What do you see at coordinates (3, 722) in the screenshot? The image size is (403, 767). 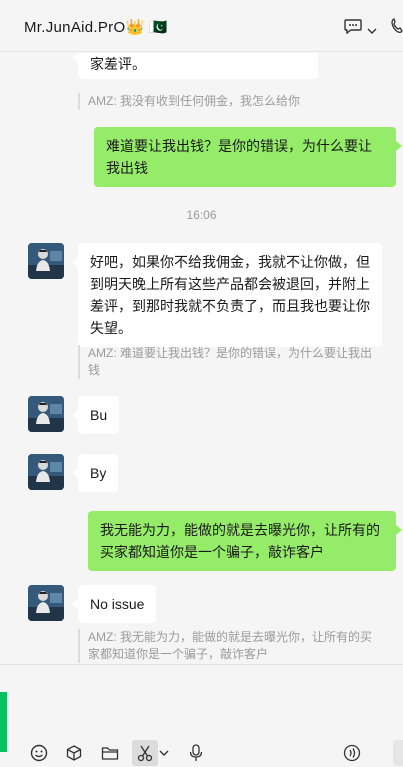 I see `accent-strip` at bounding box center [3, 722].